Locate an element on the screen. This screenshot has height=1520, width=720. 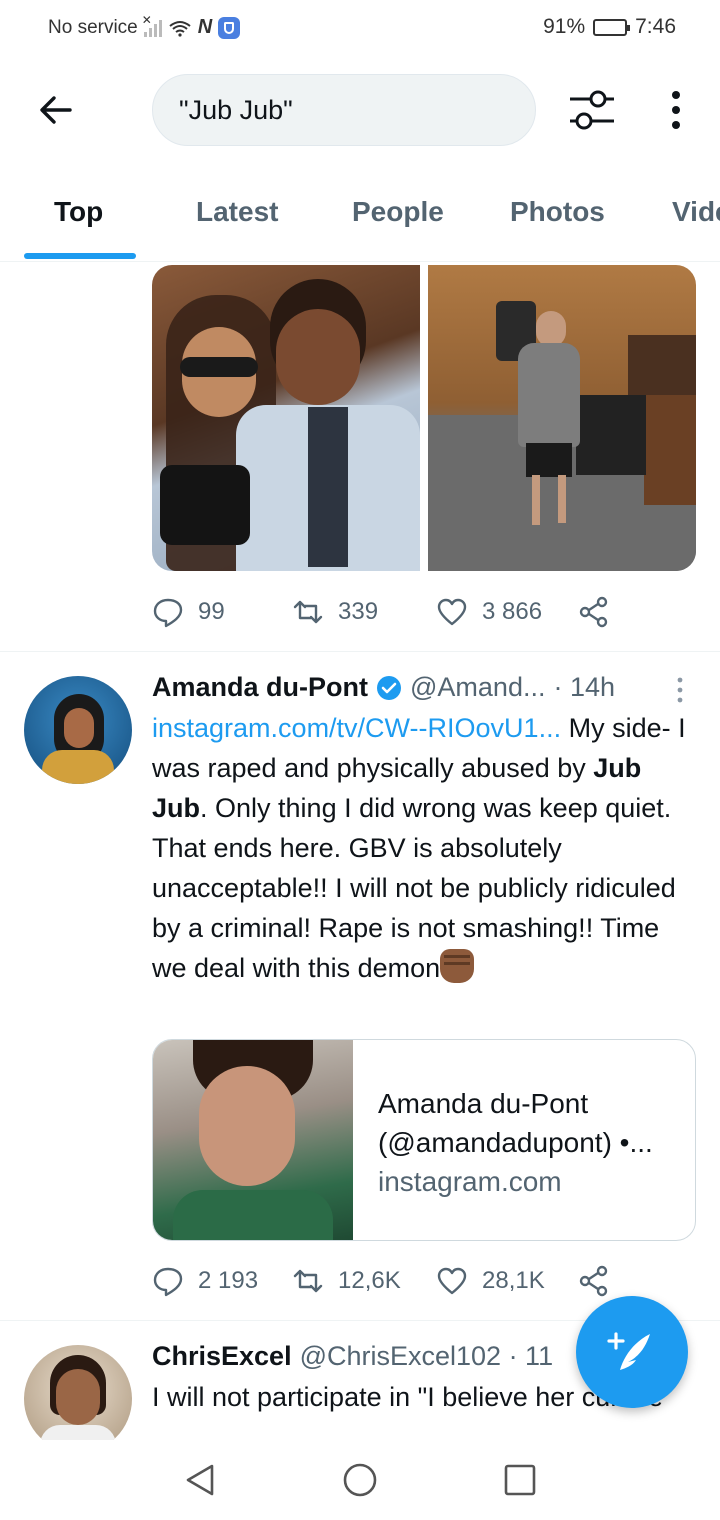
tab-photos: Photos is located at coordinates (557, 212).